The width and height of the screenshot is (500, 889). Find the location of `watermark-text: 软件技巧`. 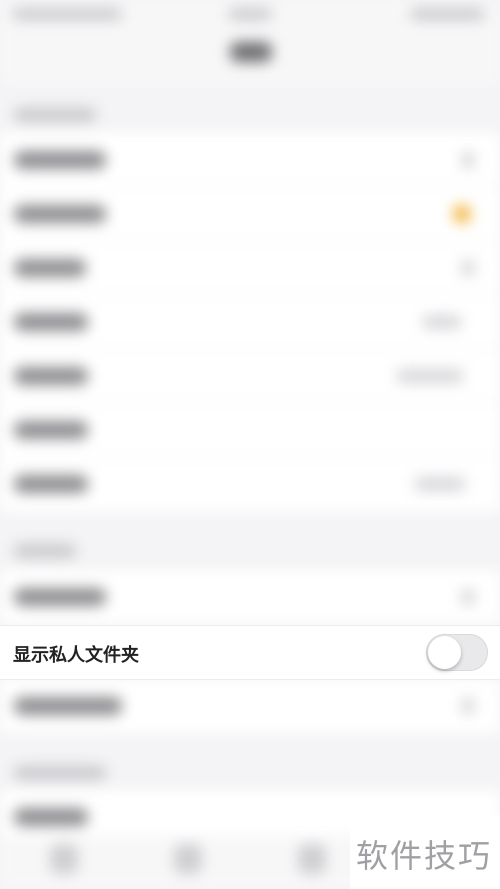

watermark-text: 软件技巧 is located at coordinates (424, 856).